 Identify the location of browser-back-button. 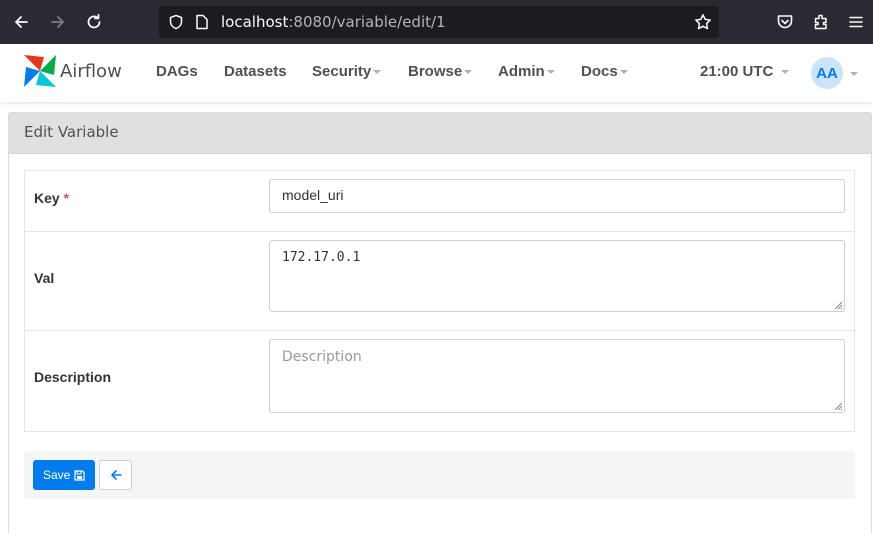
(21, 22).